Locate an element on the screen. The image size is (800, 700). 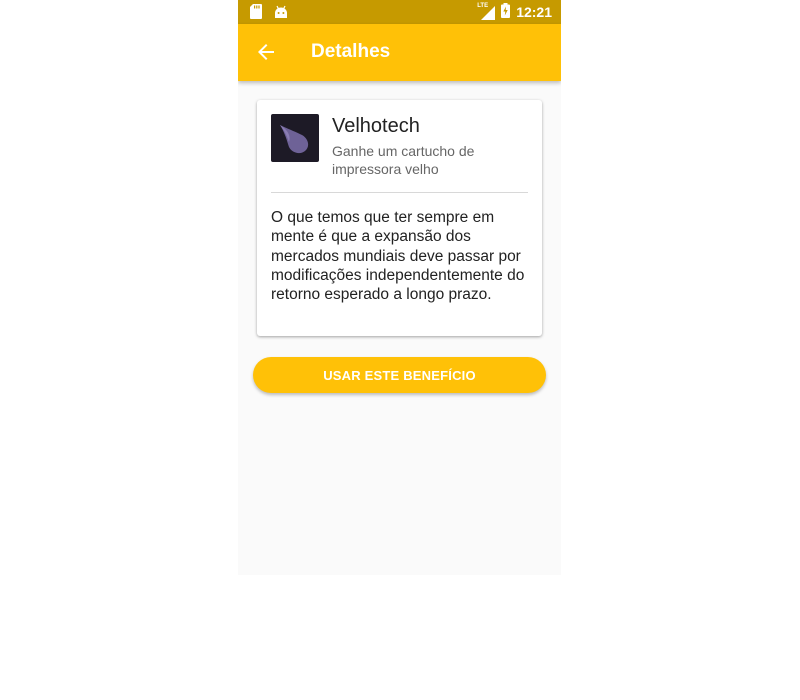
card-divider is located at coordinates (399, 192).